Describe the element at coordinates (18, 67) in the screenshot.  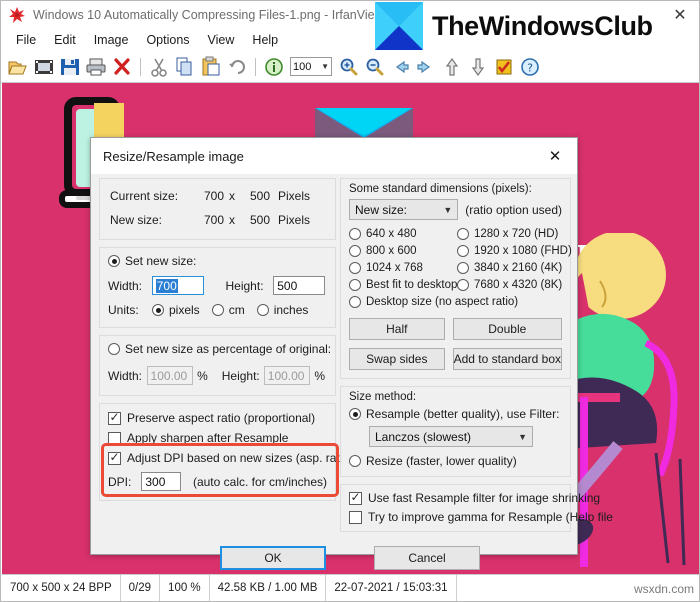
I see `open-folder-icon` at that location.